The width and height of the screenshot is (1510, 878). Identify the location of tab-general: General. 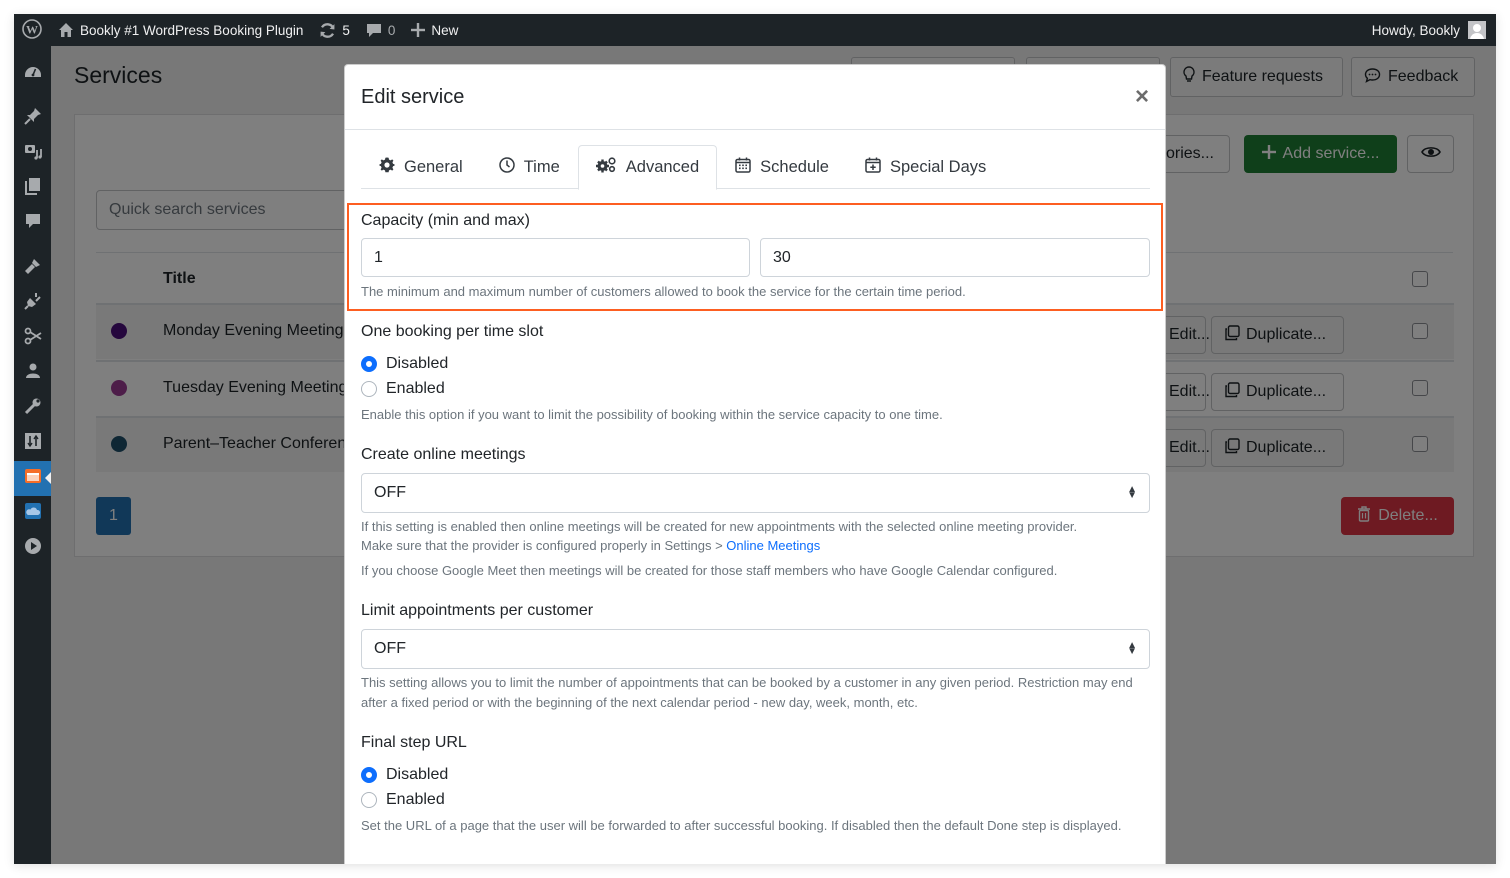
(421, 167).